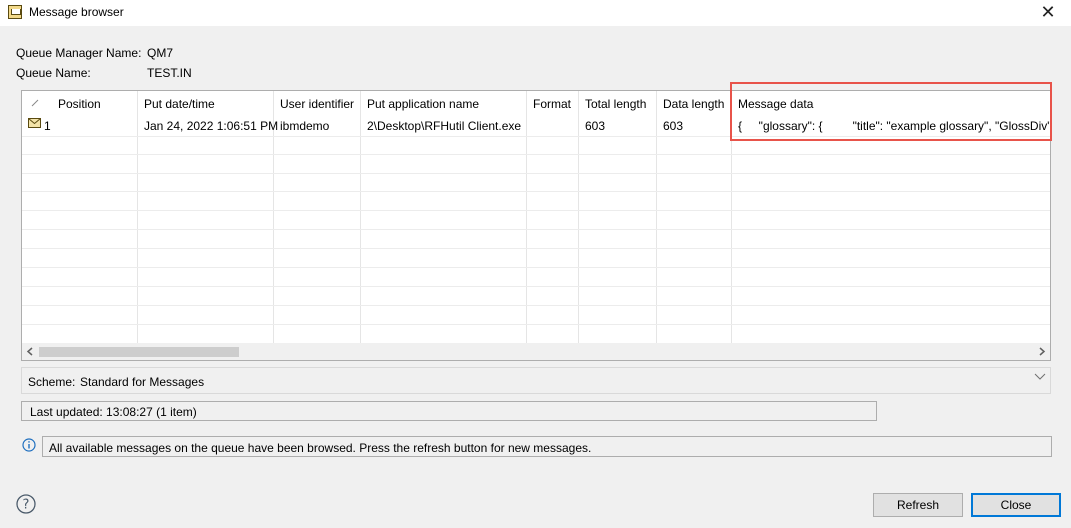  Describe the element at coordinates (15, 12) in the screenshot. I see `message-browser-icon` at that location.